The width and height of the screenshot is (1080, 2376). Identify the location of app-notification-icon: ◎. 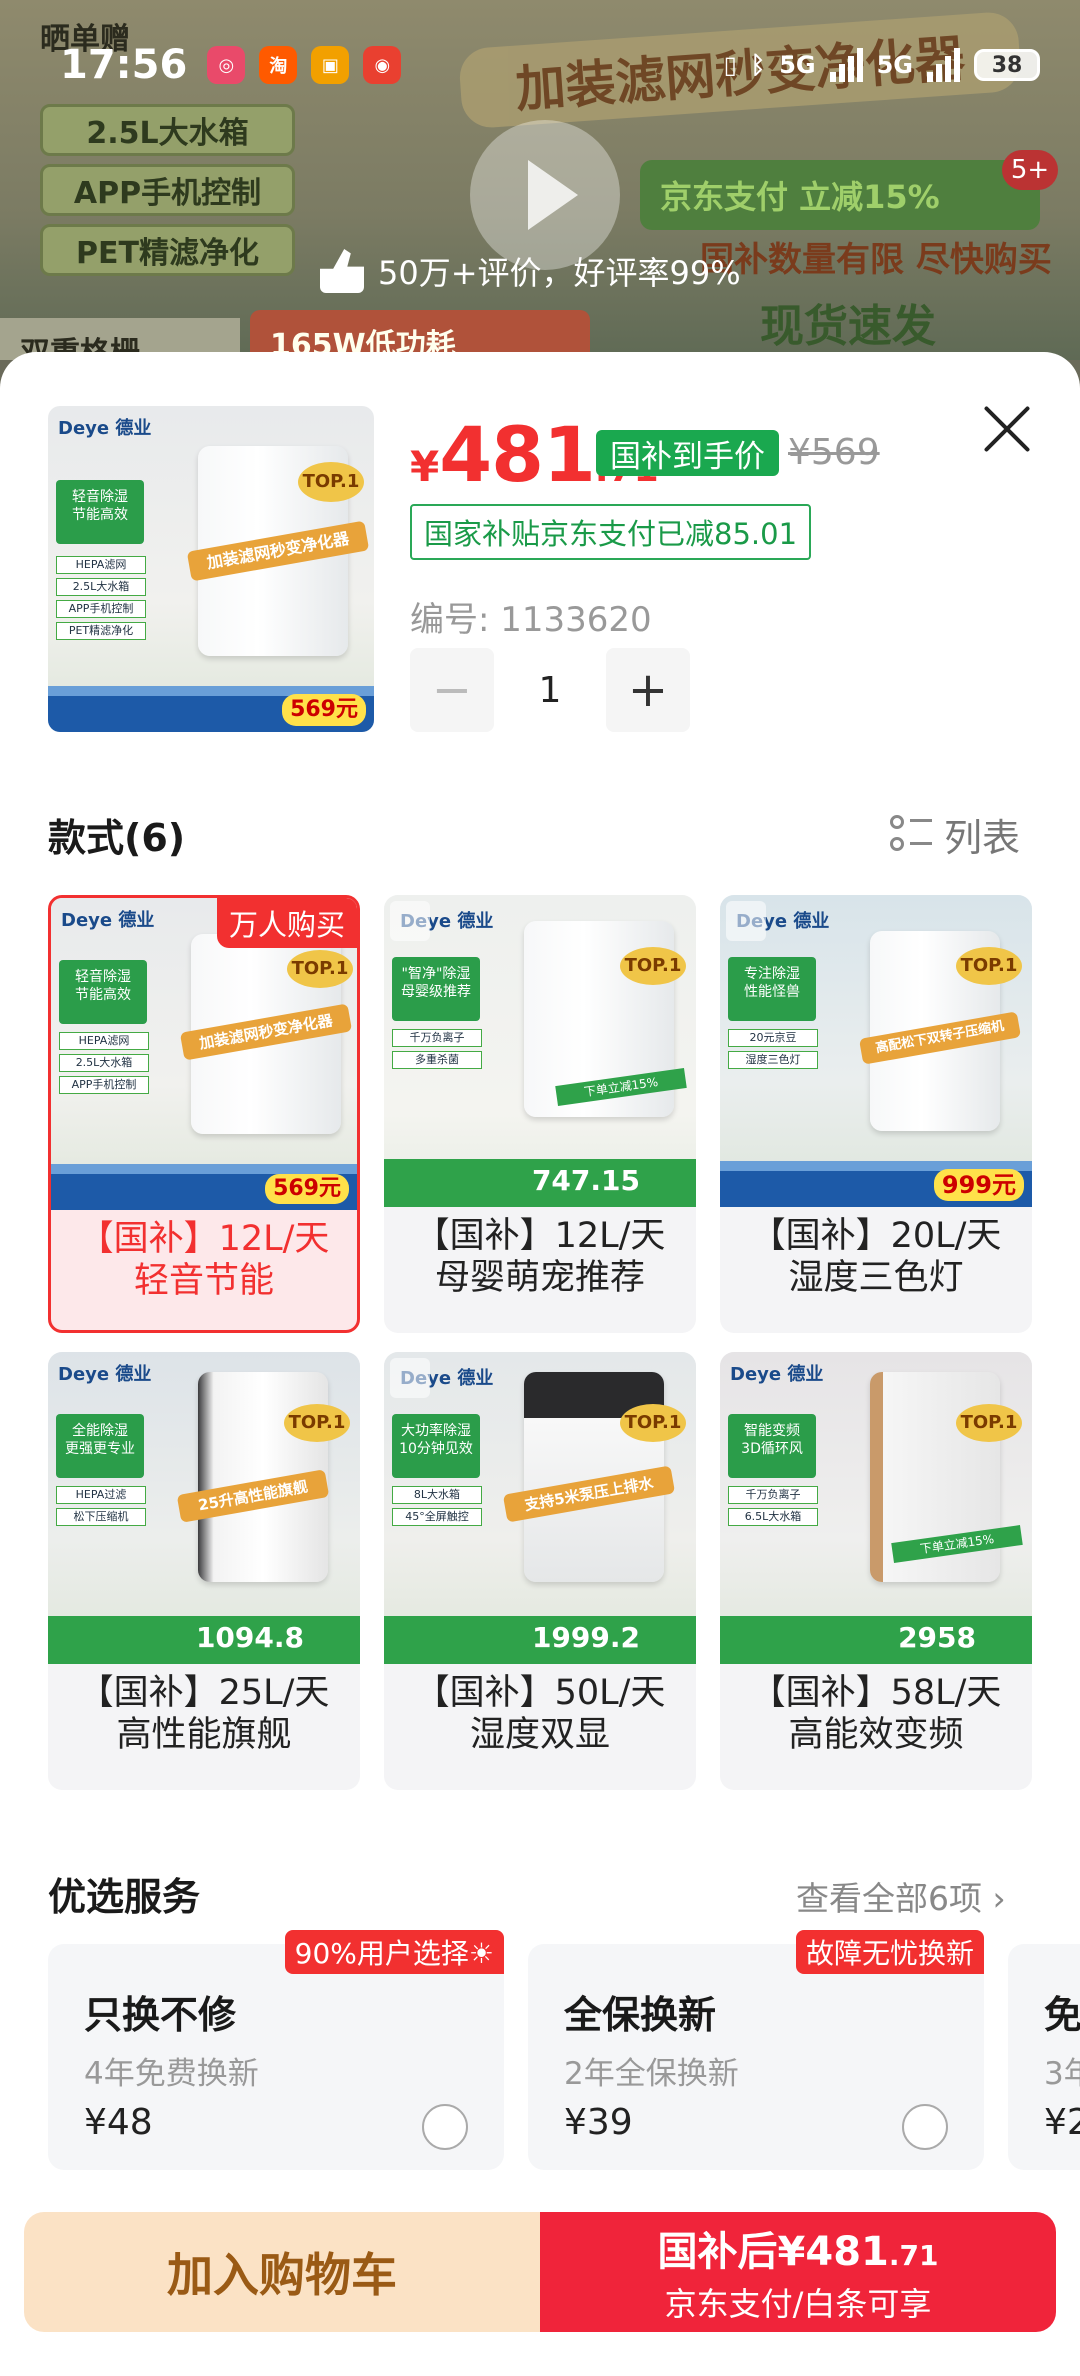
(226, 65).